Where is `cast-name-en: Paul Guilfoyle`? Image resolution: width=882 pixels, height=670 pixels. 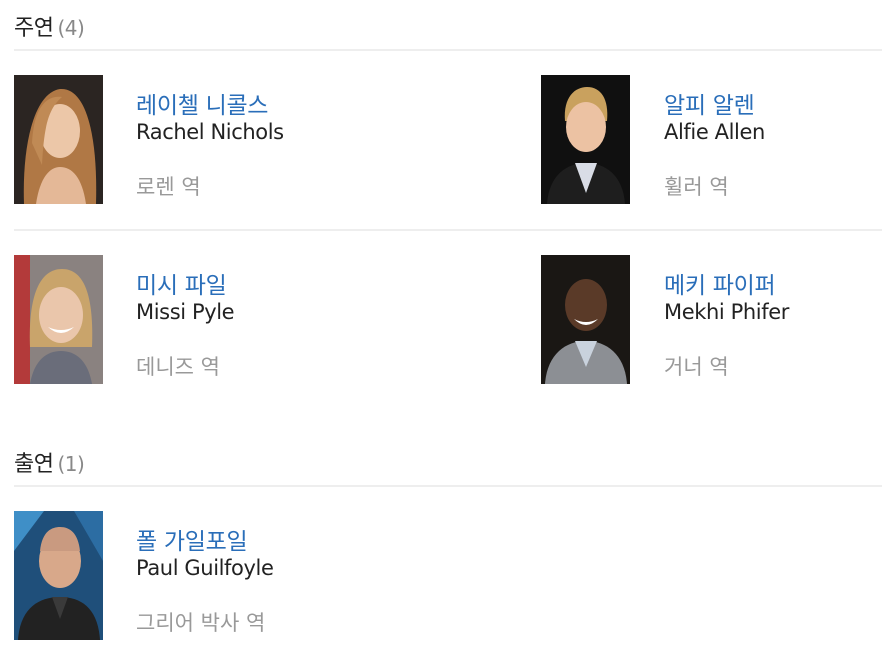 cast-name-en: Paul Guilfoyle is located at coordinates (205, 568).